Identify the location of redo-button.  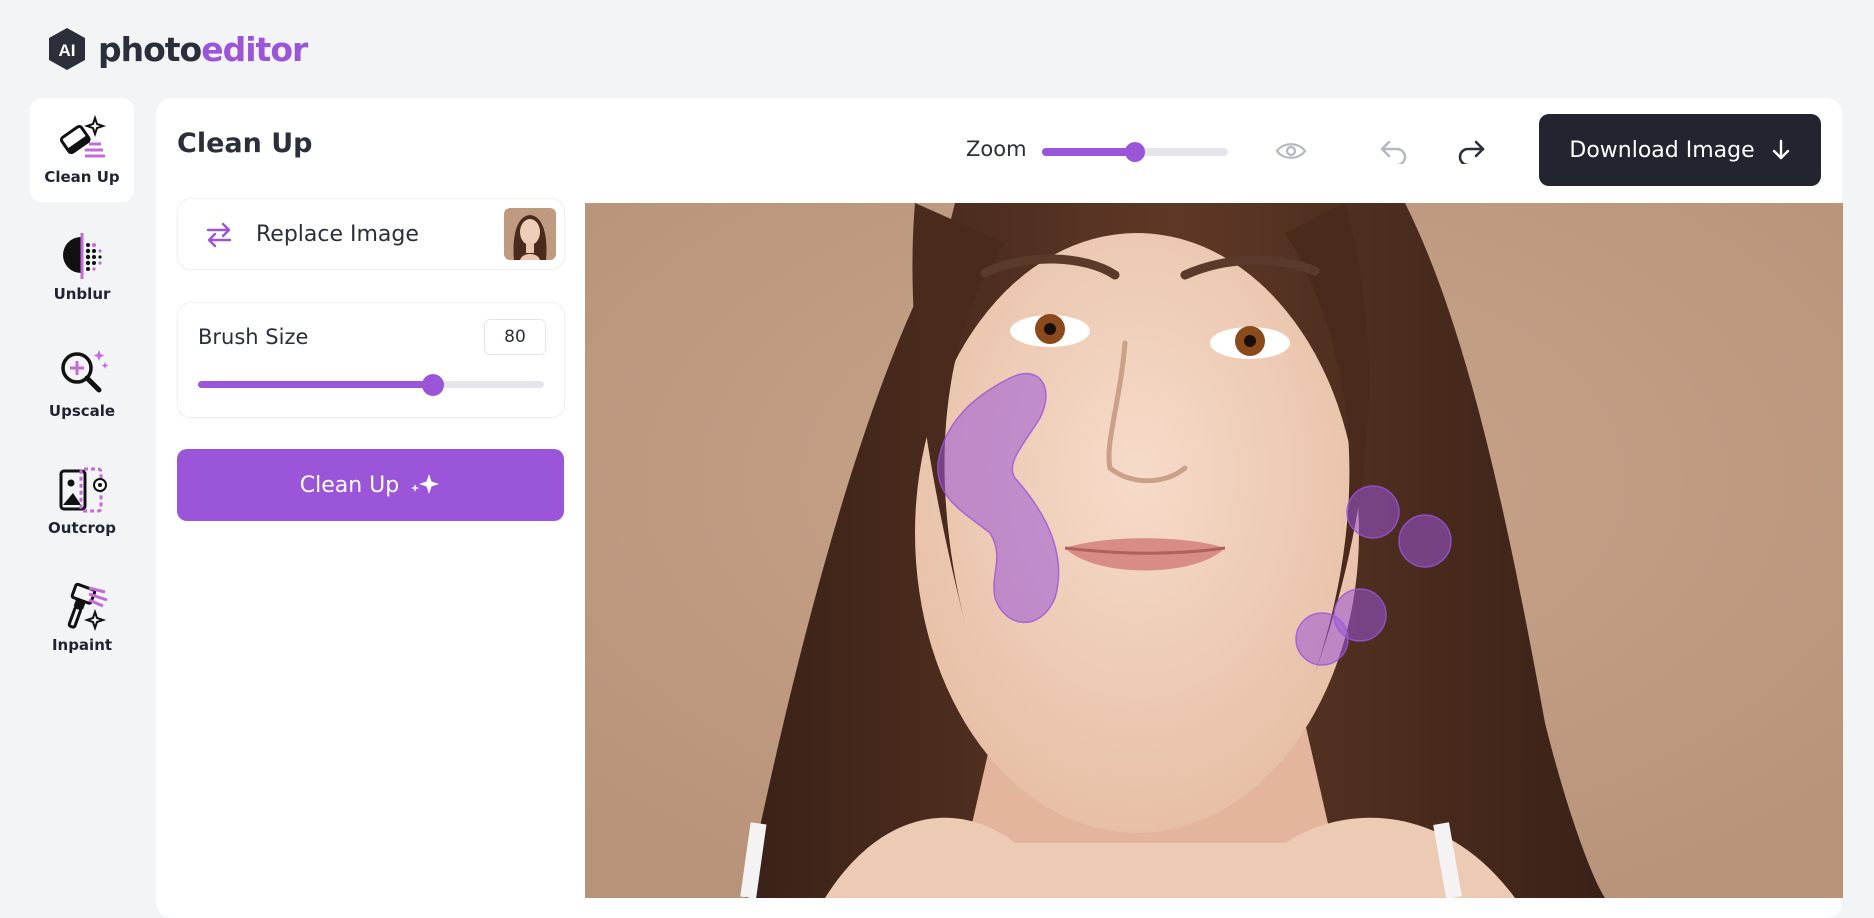
(1471, 151).